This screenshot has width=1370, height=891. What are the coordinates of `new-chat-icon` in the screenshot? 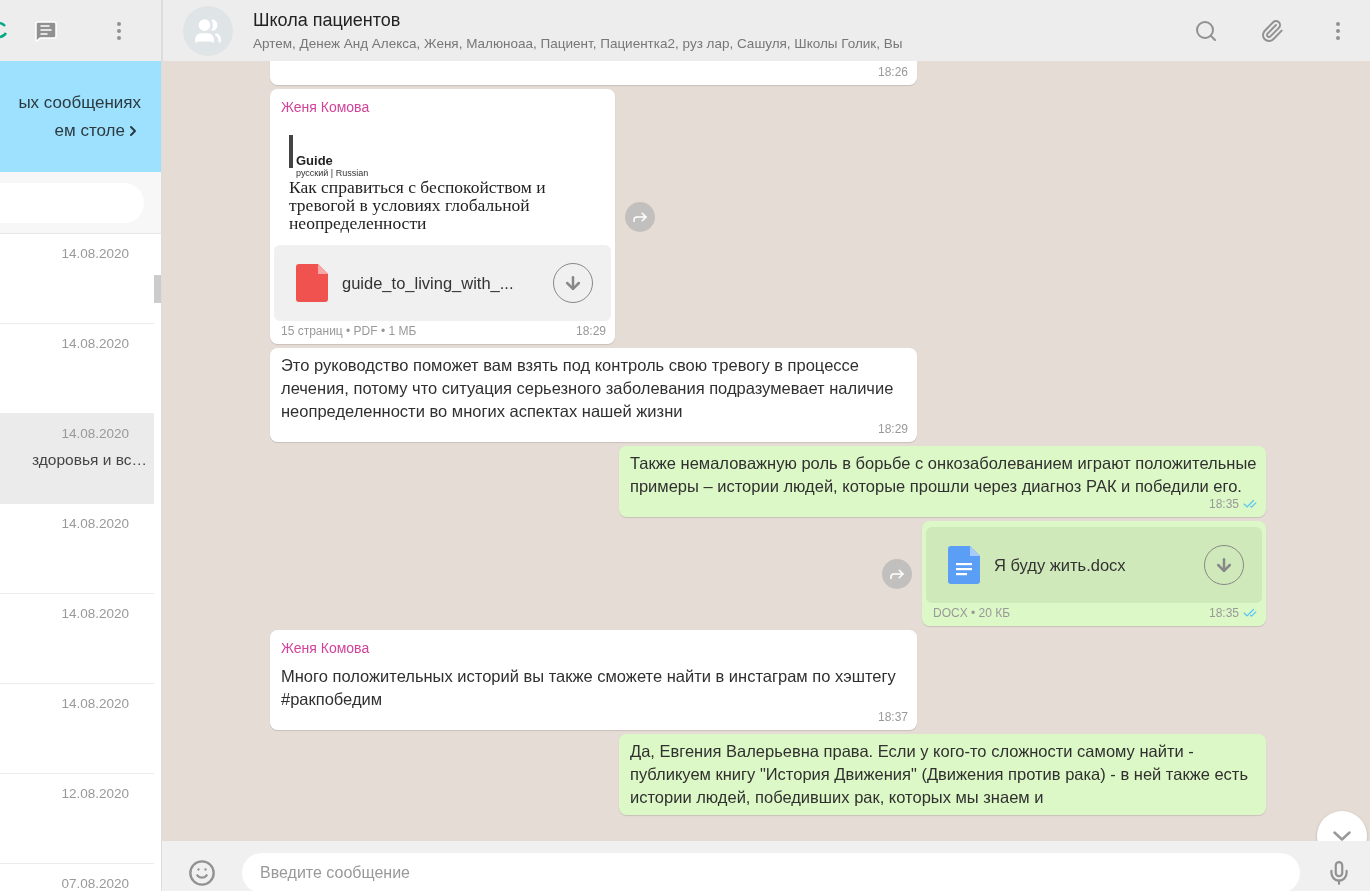 It's located at (46, 30).